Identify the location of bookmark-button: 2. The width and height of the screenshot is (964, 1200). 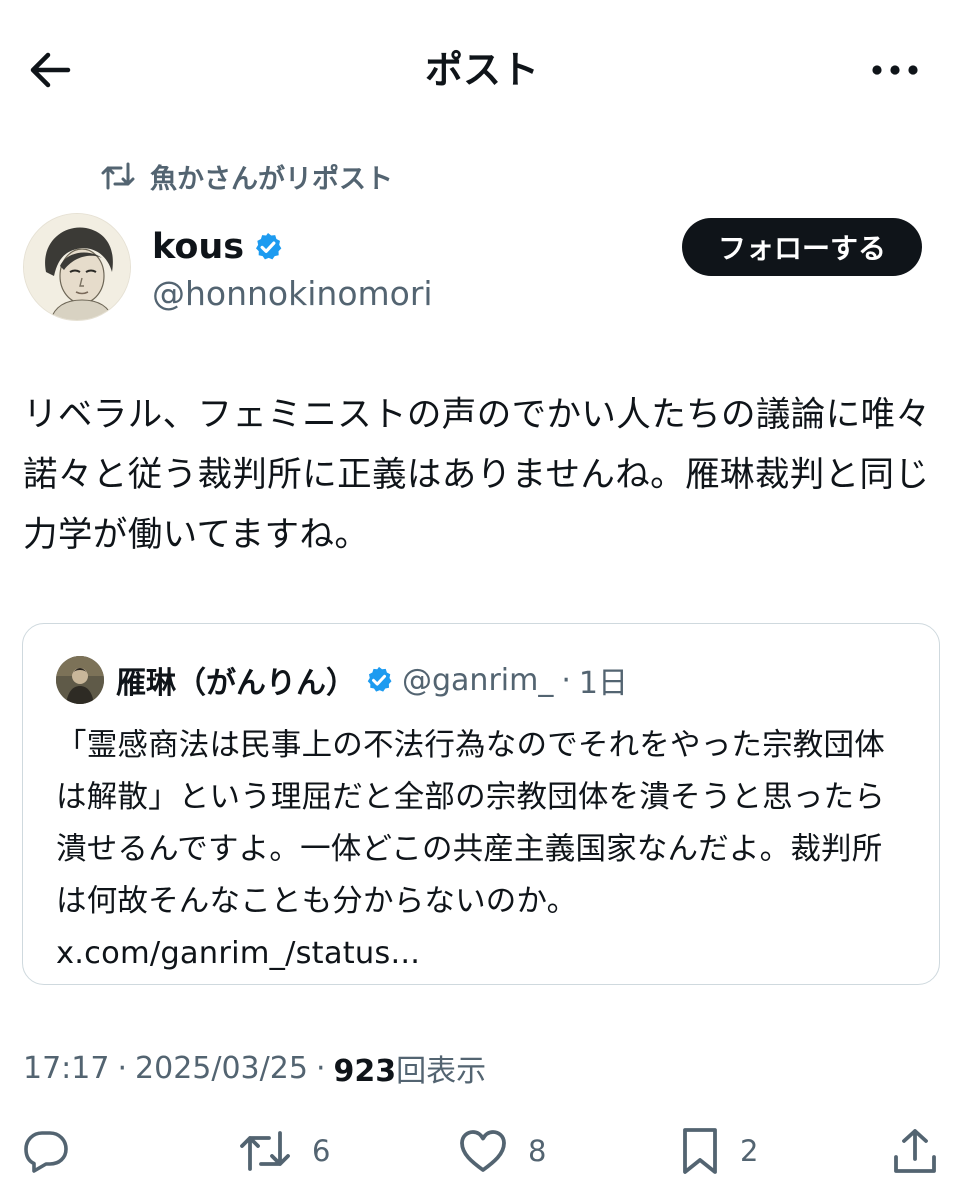
(719, 1151).